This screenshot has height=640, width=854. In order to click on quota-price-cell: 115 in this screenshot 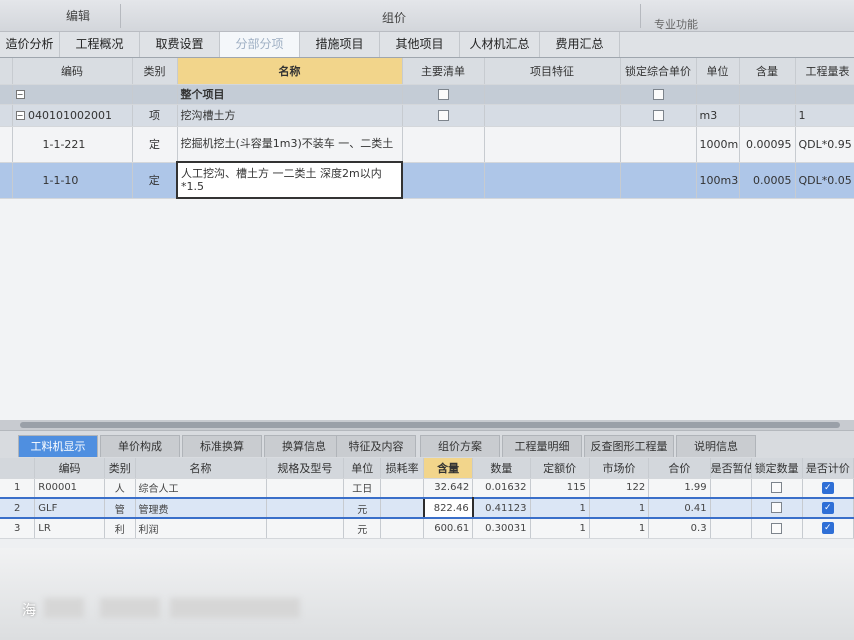, I will do `click(560, 488)`.